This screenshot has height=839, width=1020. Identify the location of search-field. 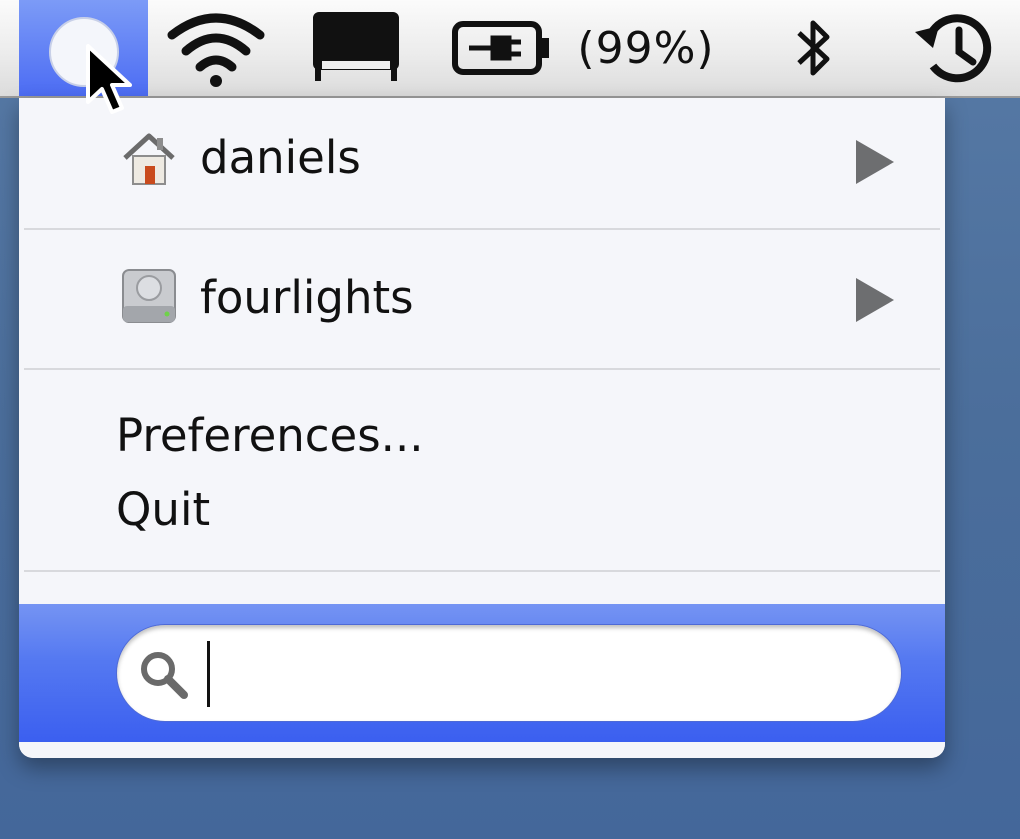
(509, 673).